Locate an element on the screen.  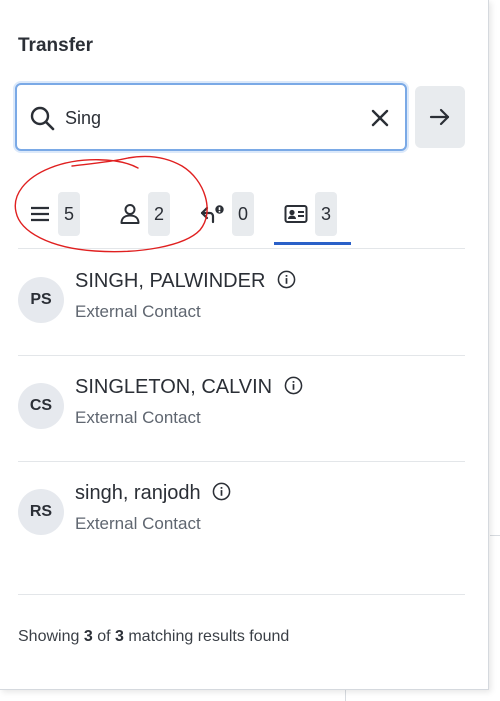
avatar: PS is located at coordinates (41, 300).